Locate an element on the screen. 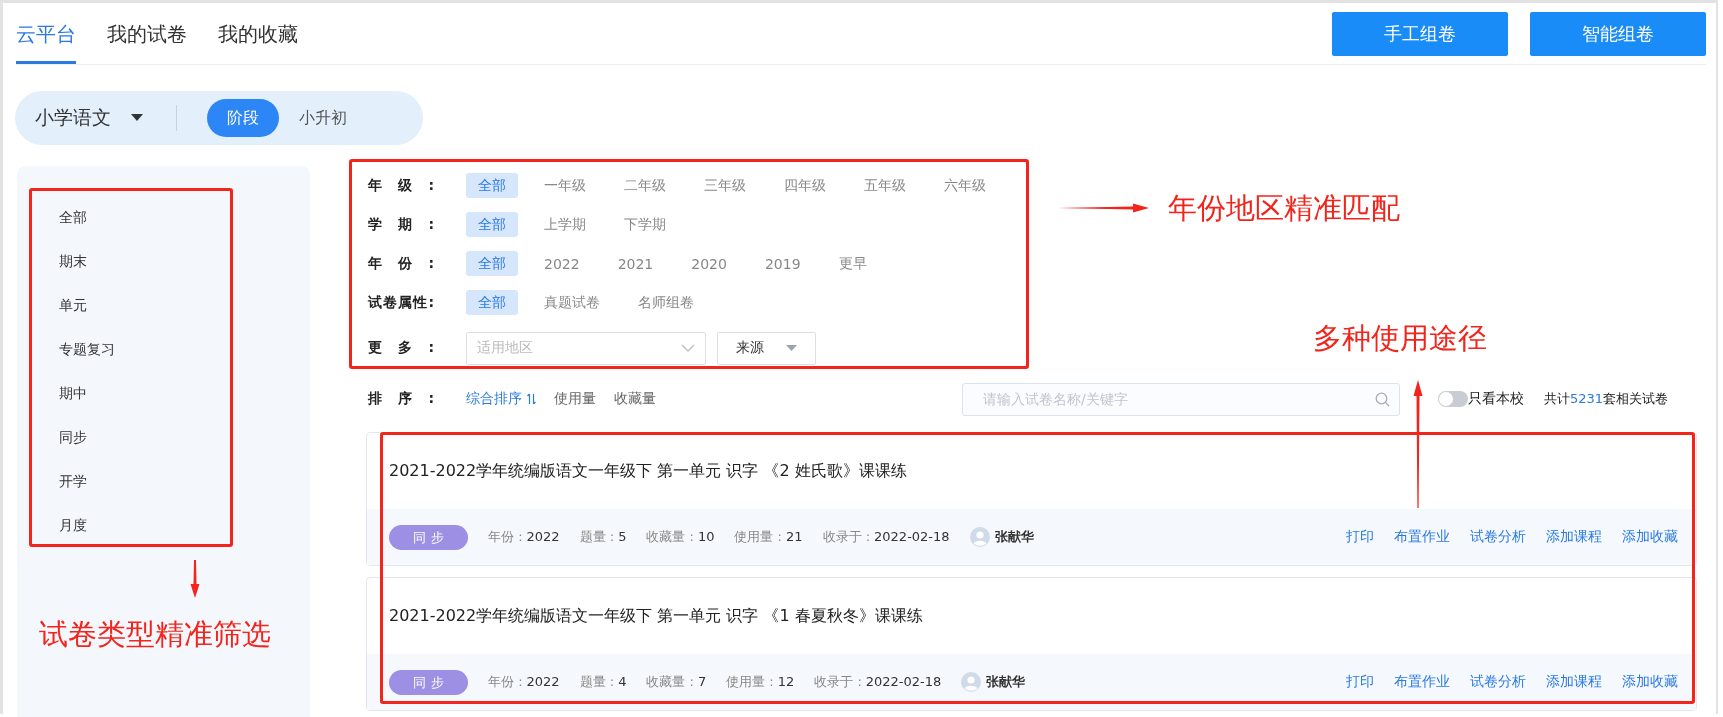  sort-label: 排序: is located at coordinates (401, 399).